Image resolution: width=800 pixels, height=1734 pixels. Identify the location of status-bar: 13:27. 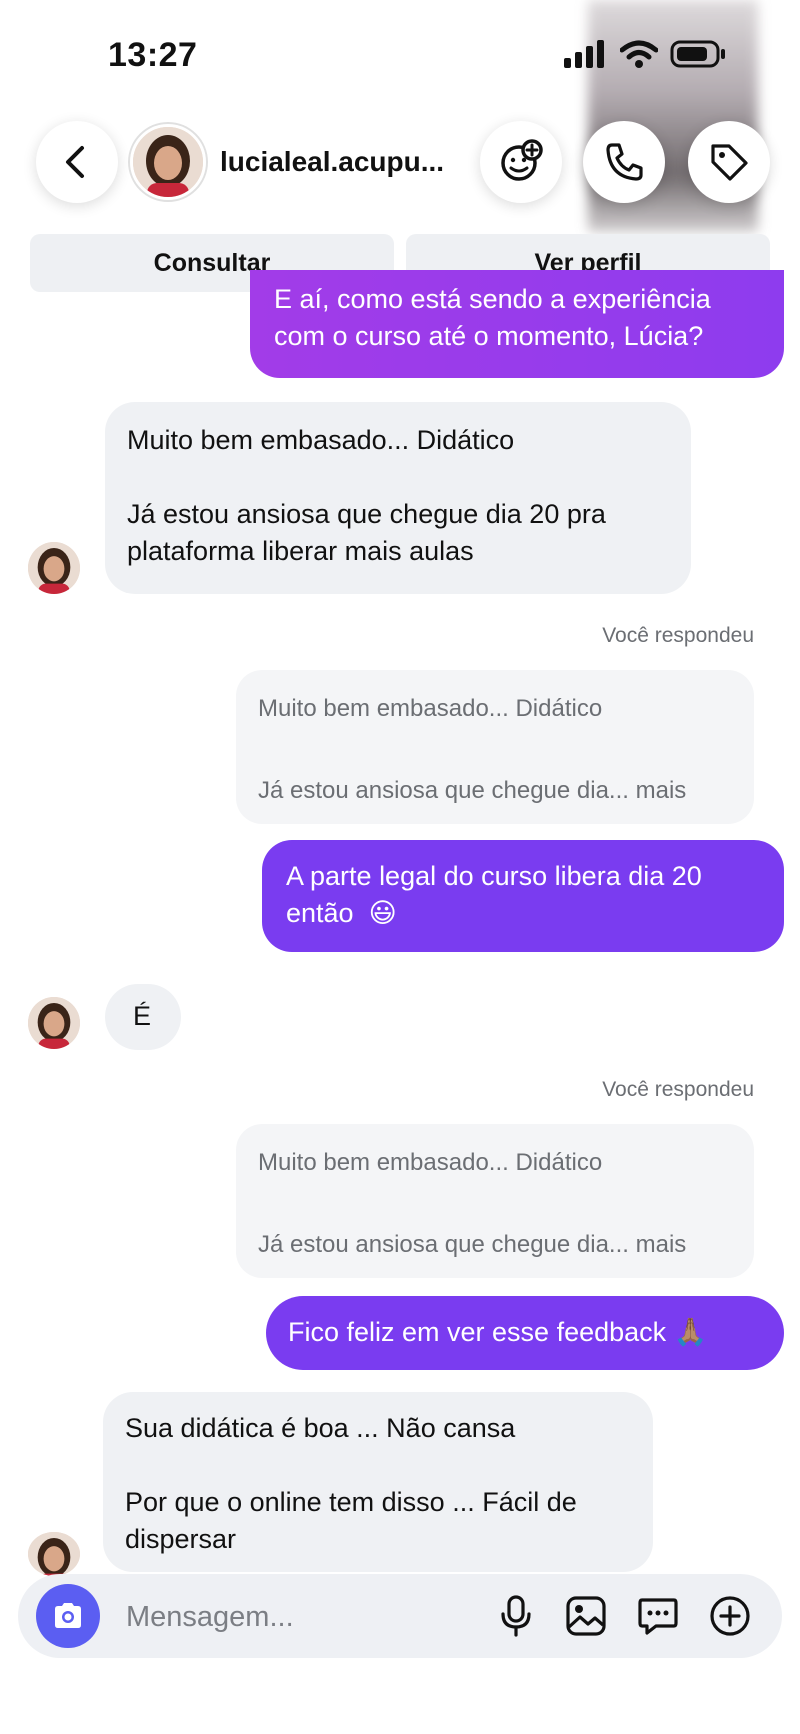
(400, 50).